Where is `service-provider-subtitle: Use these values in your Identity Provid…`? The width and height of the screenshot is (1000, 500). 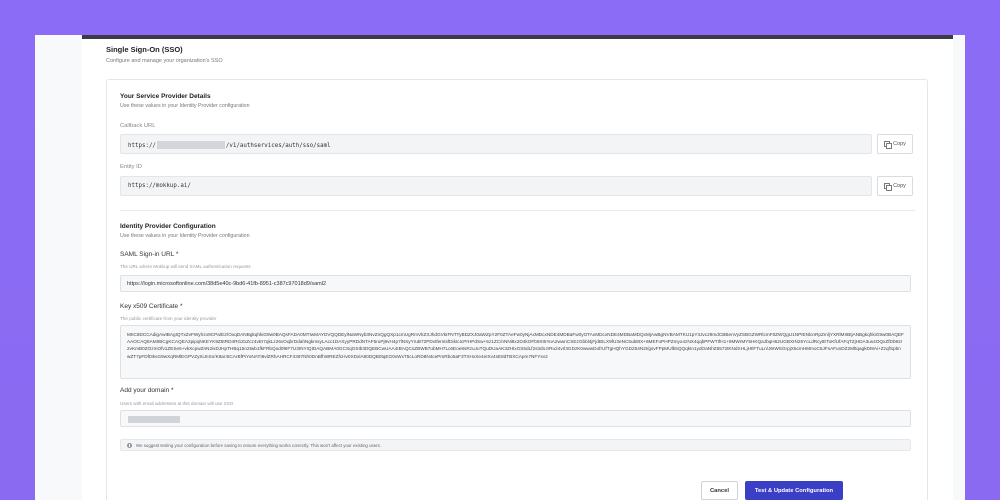 service-provider-subtitle: Use these values in your Identity Provid… is located at coordinates (185, 106).